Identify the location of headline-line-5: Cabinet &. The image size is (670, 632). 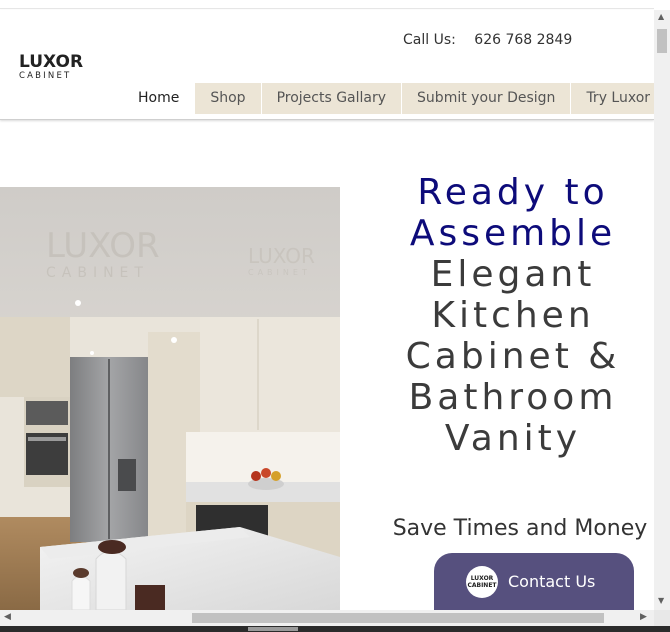
(513, 356).